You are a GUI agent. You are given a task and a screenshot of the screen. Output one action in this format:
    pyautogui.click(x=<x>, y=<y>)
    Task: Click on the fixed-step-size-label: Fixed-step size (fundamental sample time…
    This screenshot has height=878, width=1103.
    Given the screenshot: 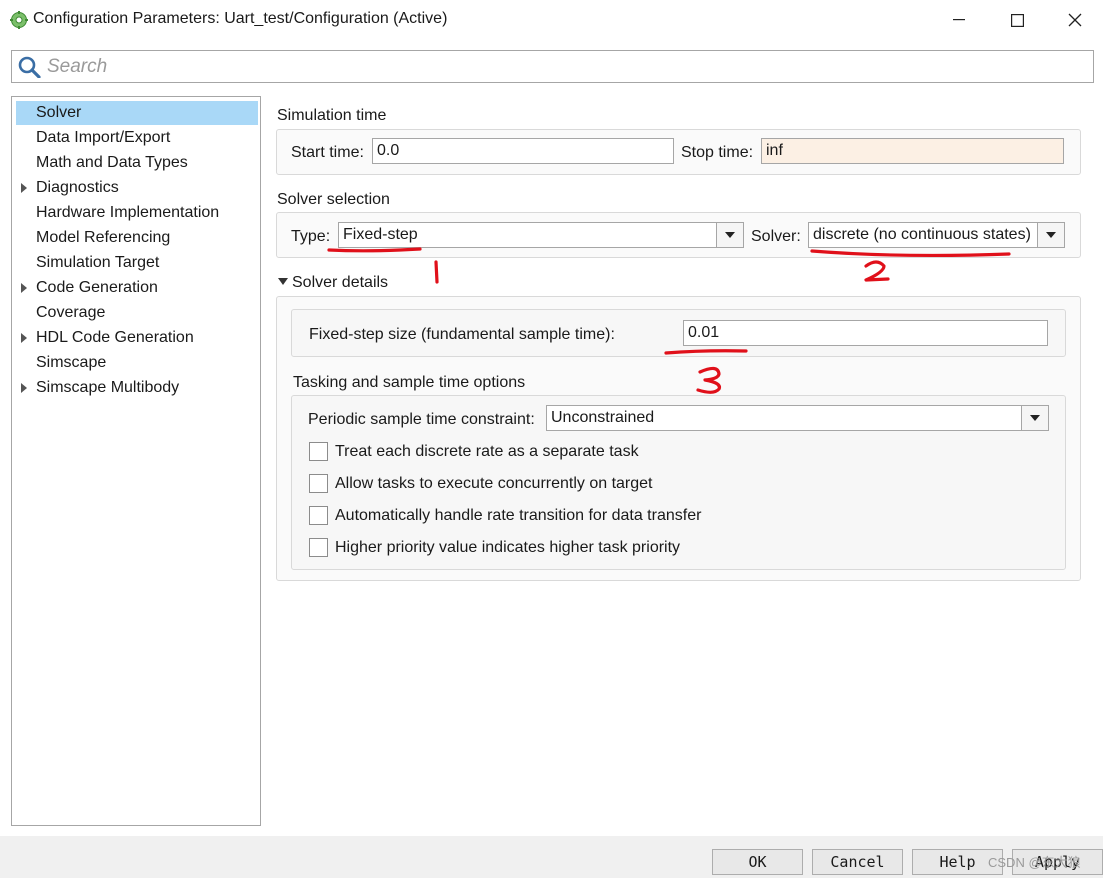 What is the action you would take?
    pyautogui.click(x=462, y=334)
    